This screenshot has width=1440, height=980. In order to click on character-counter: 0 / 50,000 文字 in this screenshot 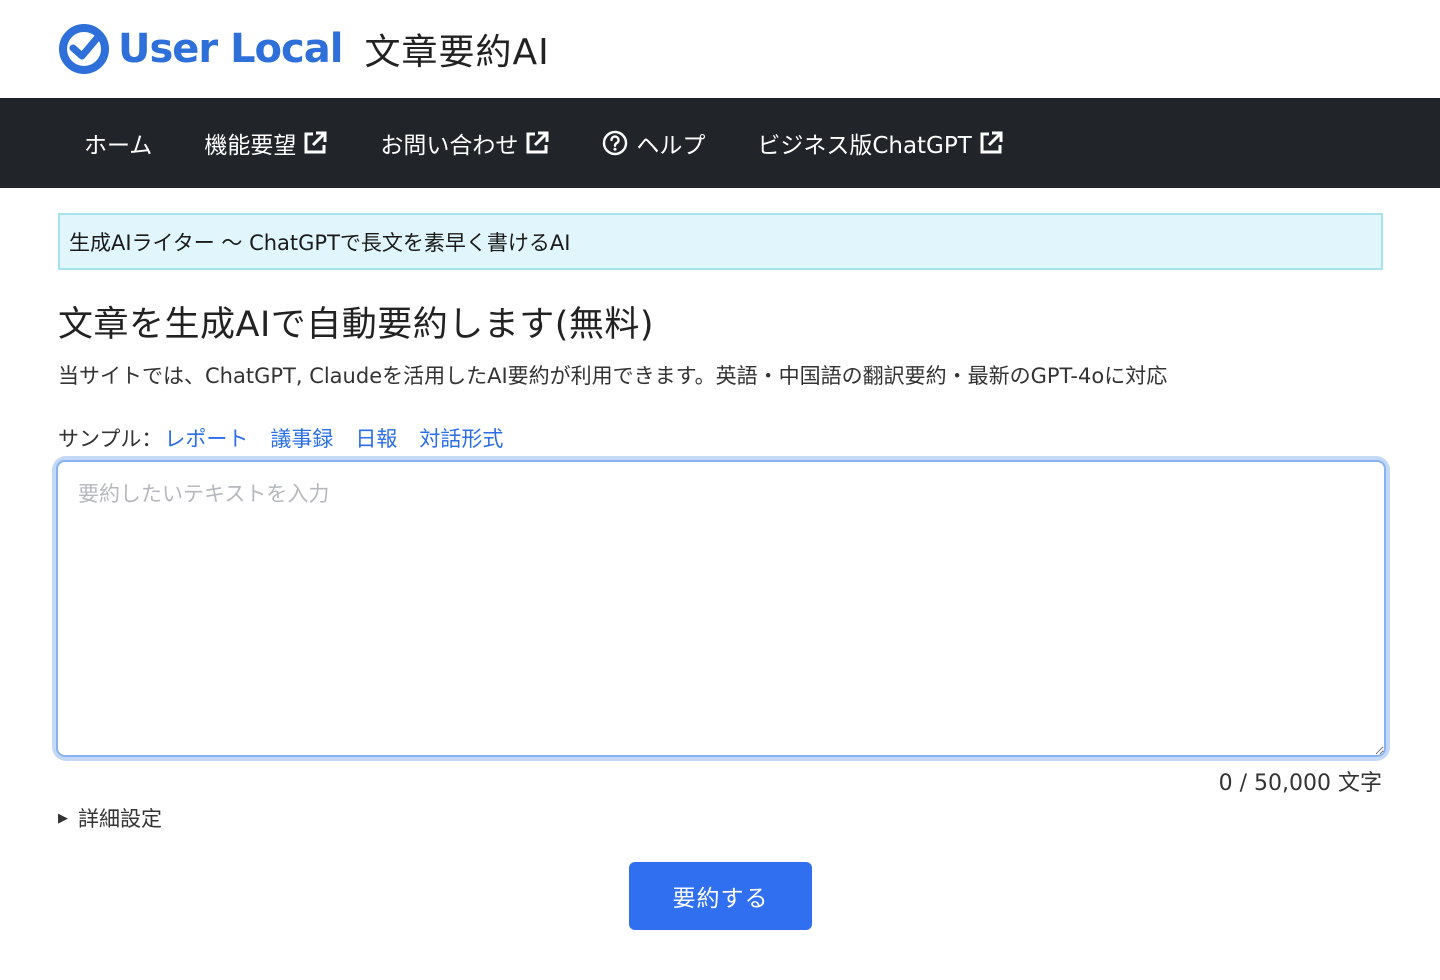, I will do `click(1300, 783)`.